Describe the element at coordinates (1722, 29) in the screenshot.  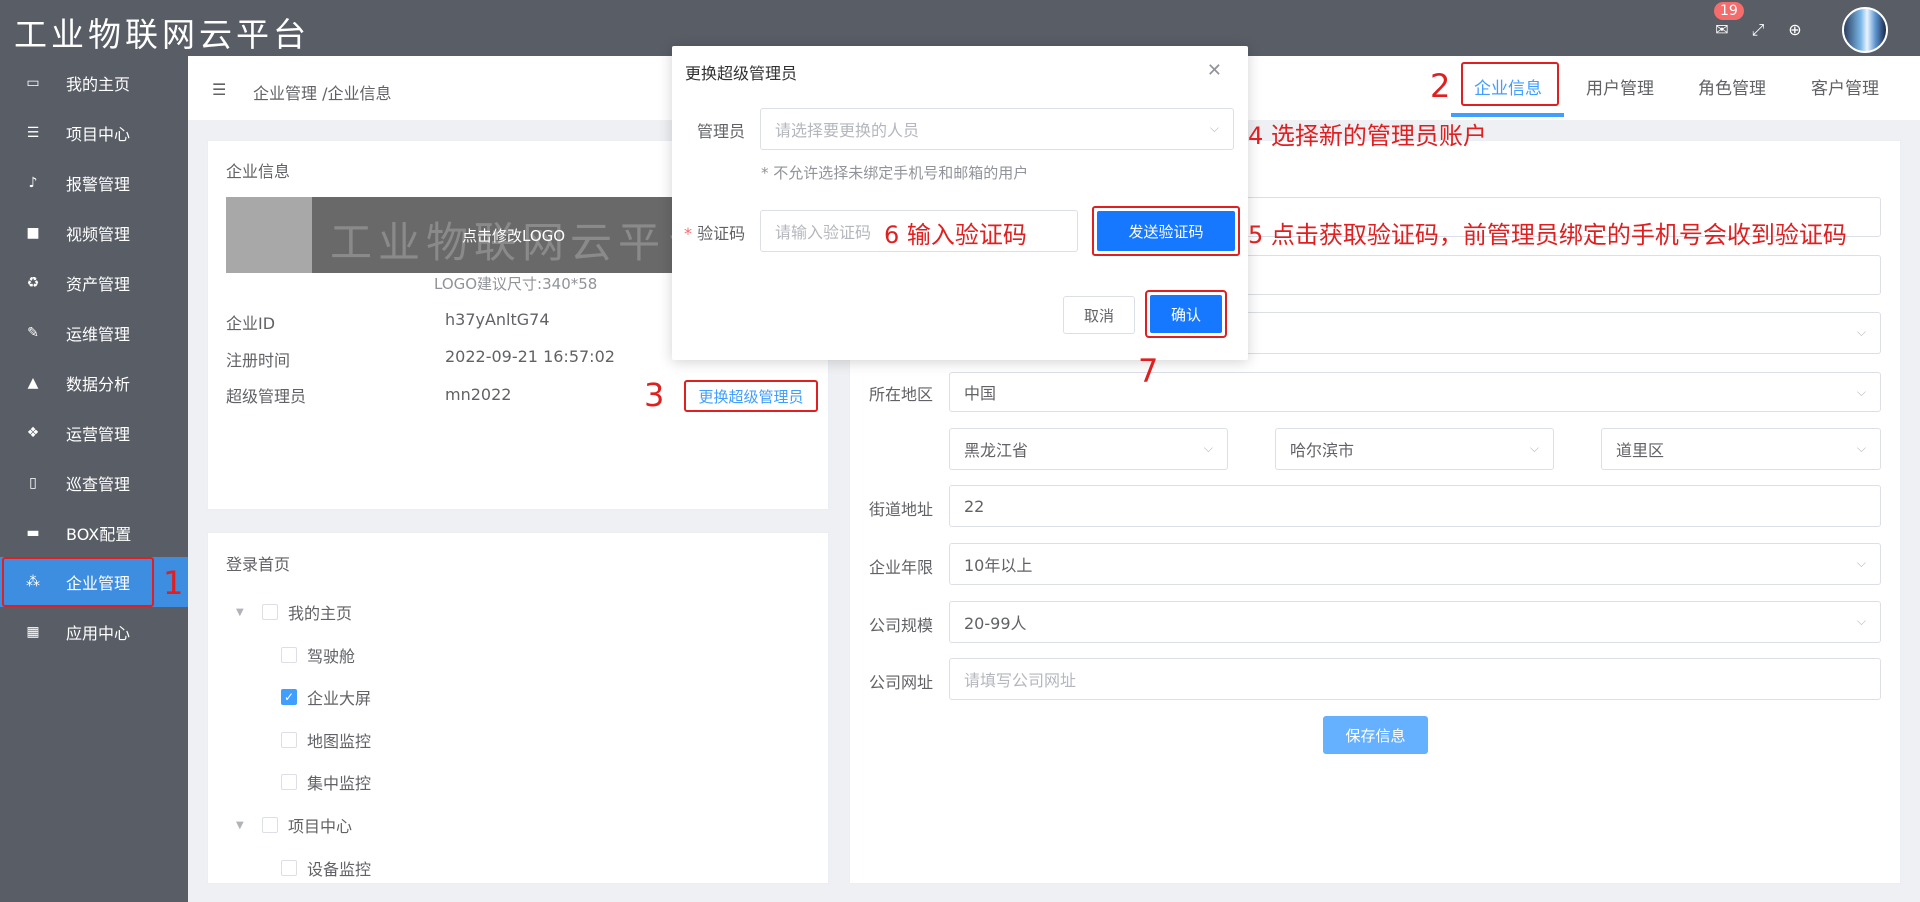
I see `mail-icon: ✉` at that location.